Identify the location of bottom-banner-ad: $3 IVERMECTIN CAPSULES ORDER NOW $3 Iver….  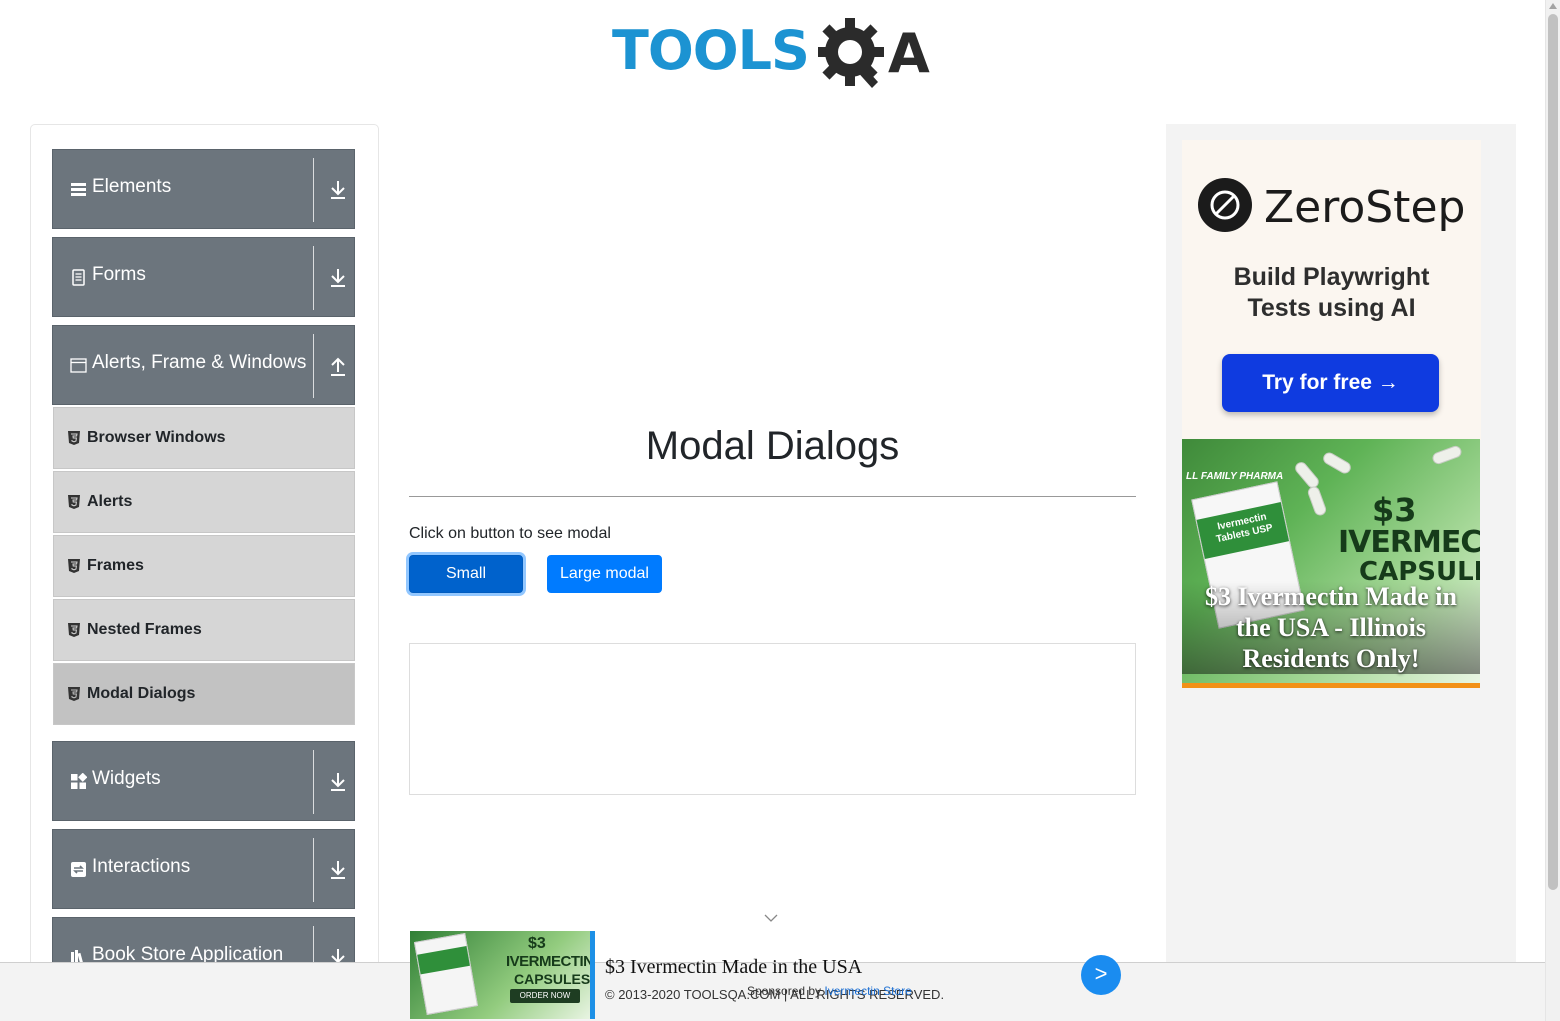
(771, 975).